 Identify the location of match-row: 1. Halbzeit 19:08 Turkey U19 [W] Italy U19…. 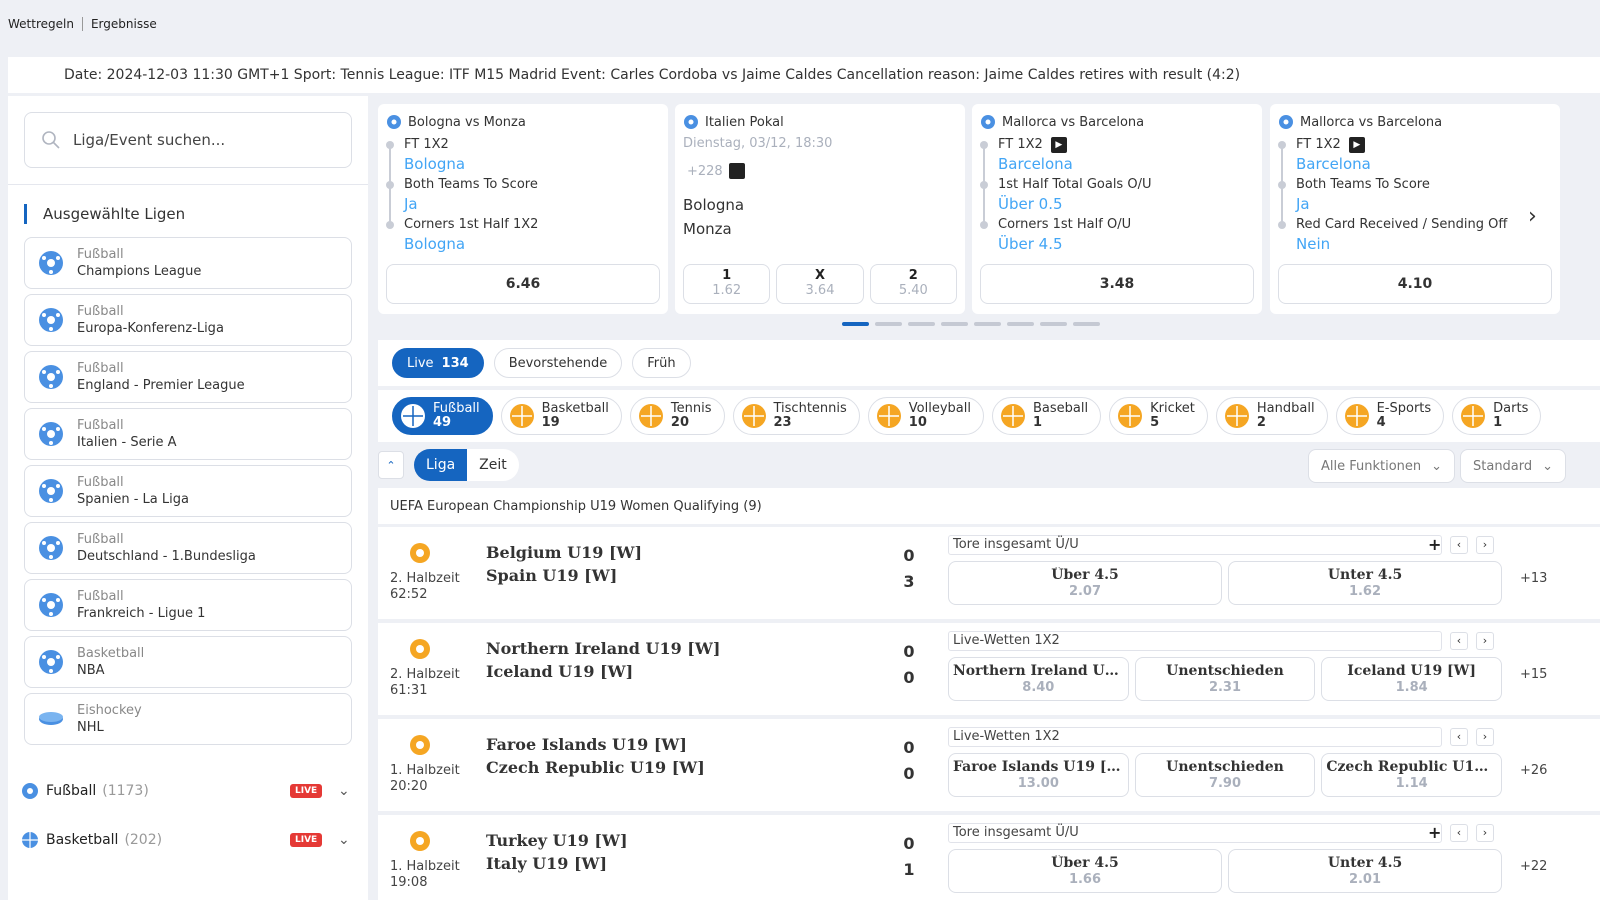
(989, 857).